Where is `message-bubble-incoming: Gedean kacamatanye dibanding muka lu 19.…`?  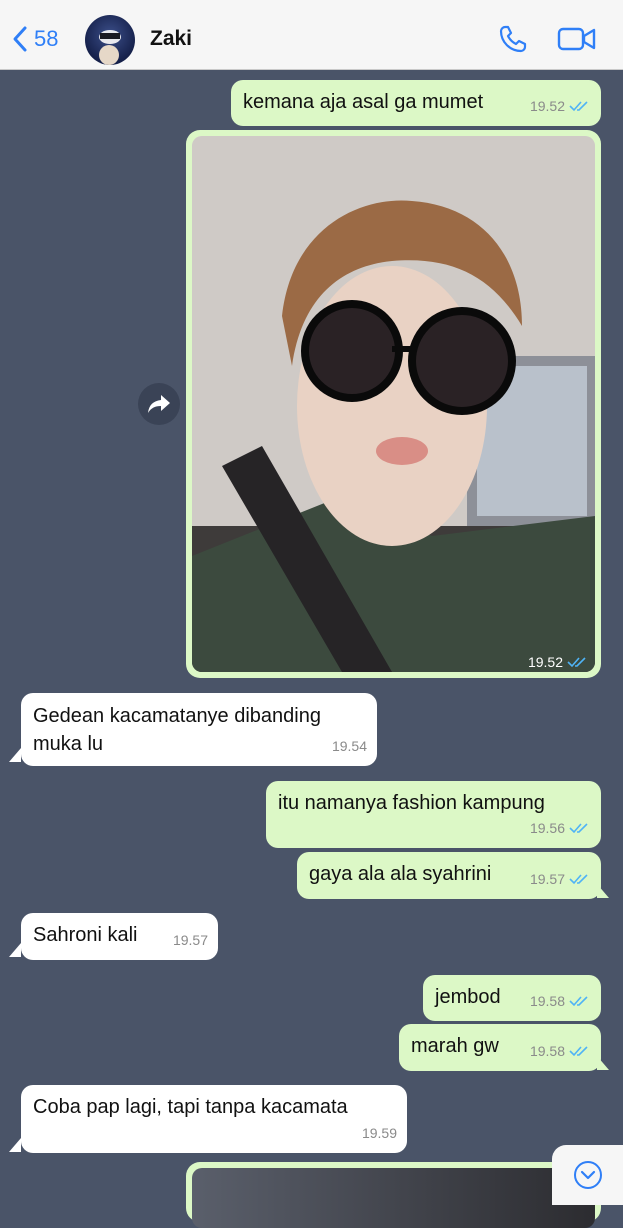 message-bubble-incoming: Gedean kacamatanye dibanding muka lu 19.… is located at coordinates (199, 729).